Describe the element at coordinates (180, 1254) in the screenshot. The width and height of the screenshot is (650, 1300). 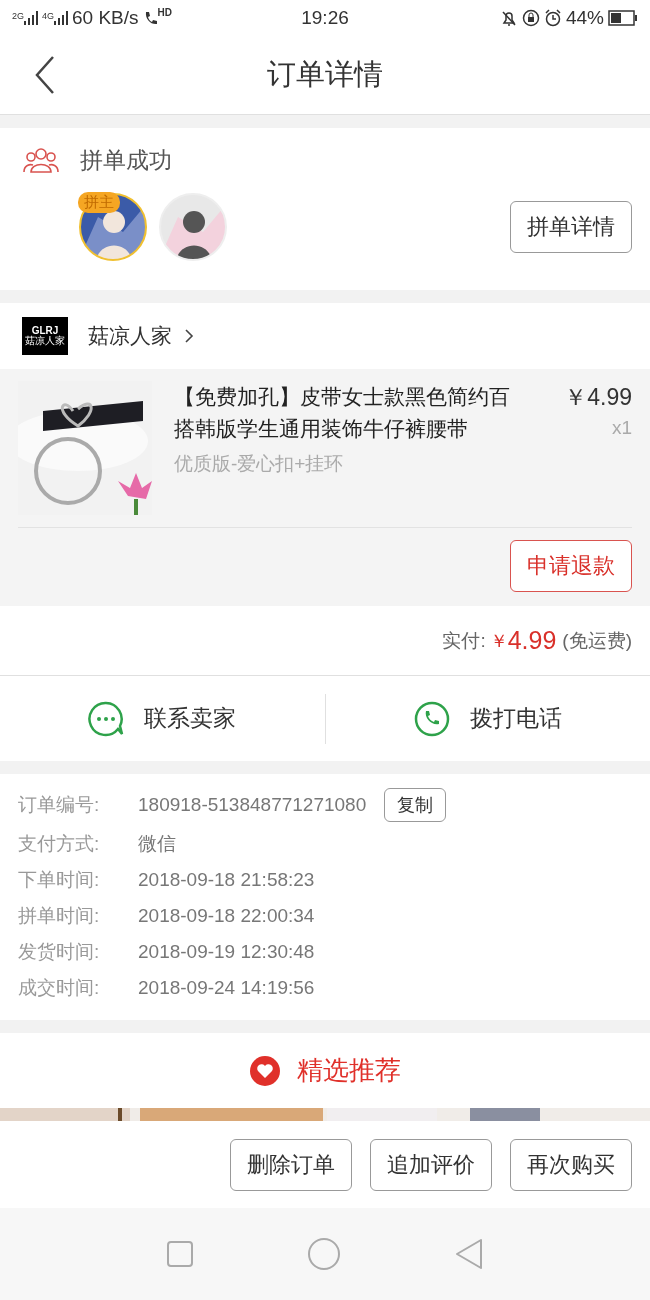
I see `recent-apps-icon` at that location.